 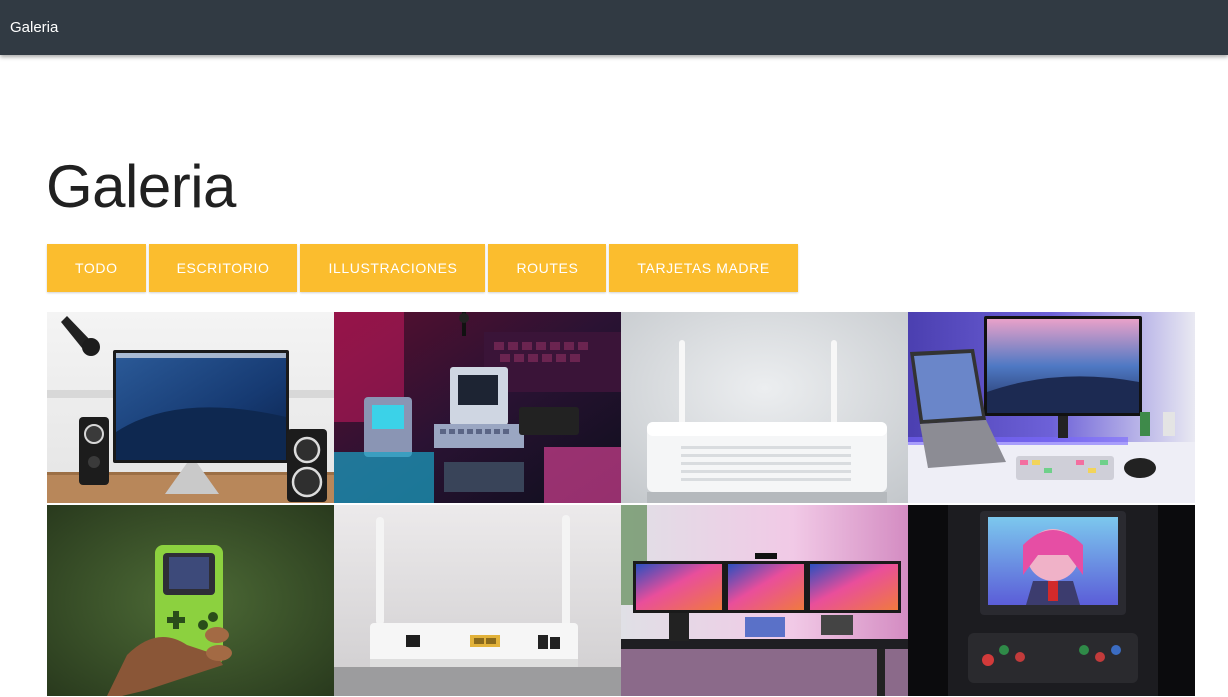 What do you see at coordinates (34, 27) in the screenshot?
I see `app-title: Galeria` at bounding box center [34, 27].